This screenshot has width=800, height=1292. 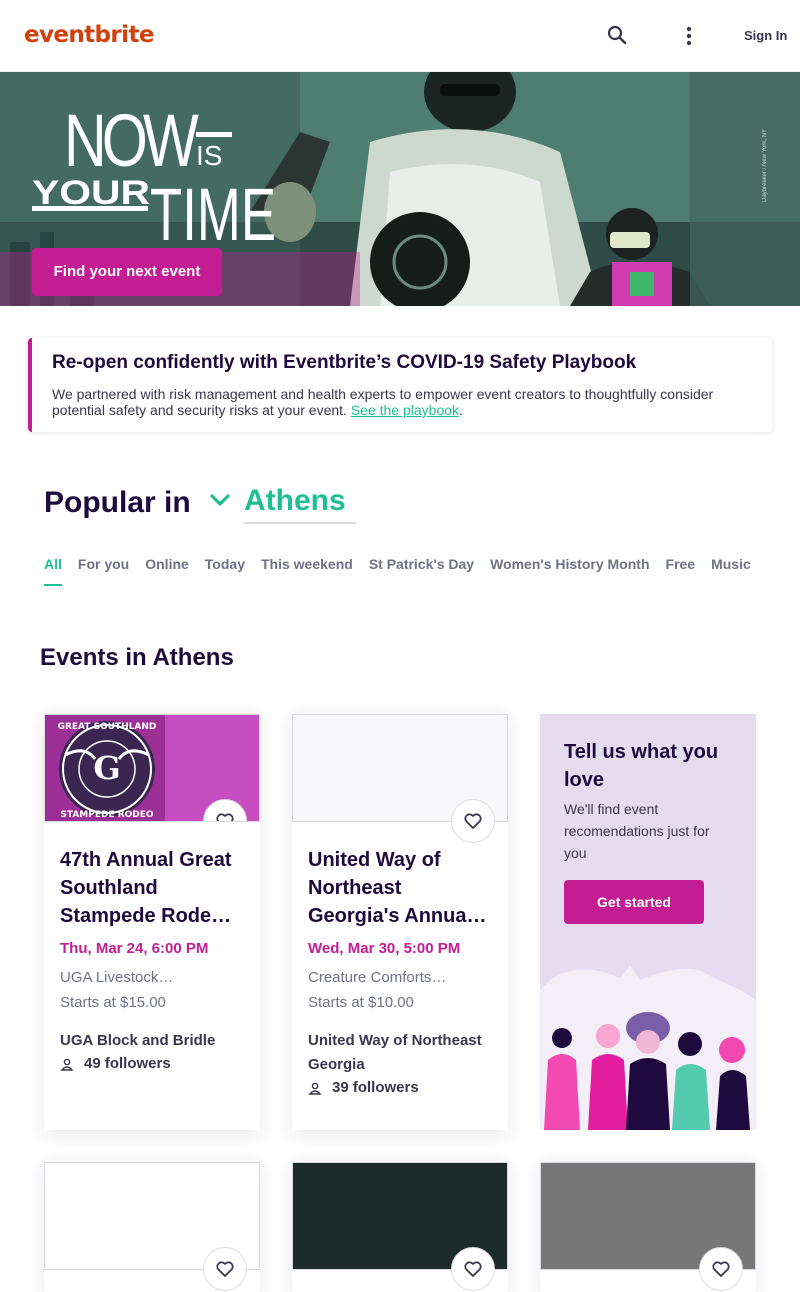 What do you see at coordinates (167, 571) in the screenshot?
I see `tab-online: Online` at bounding box center [167, 571].